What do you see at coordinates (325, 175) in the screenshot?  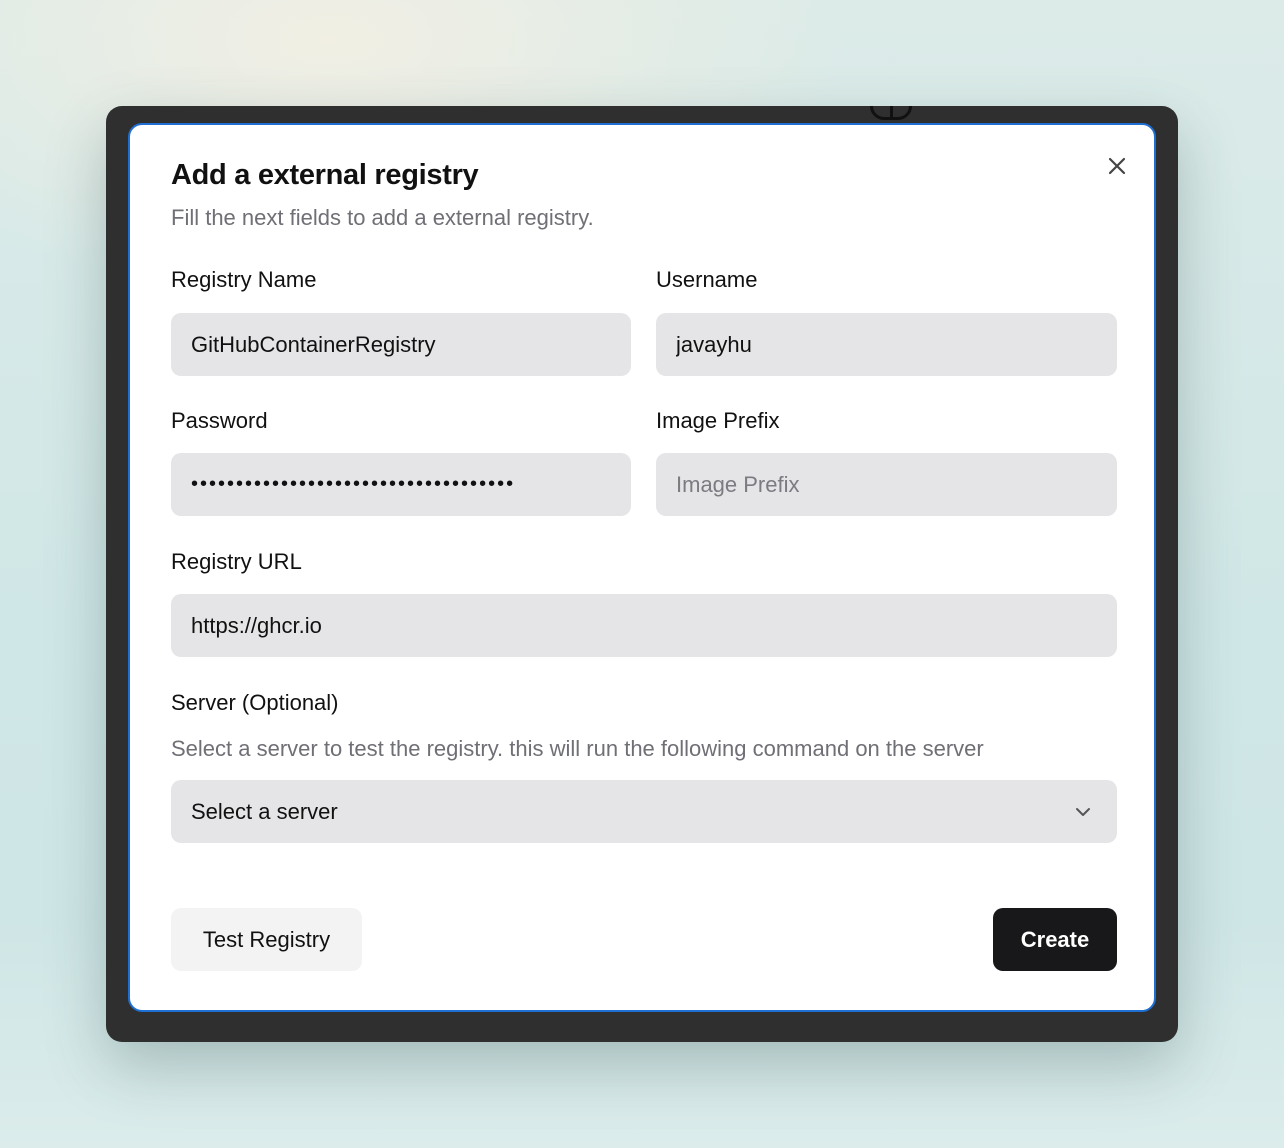 I see `dialog-title: Add a external registry` at bounding box center [325, 175].